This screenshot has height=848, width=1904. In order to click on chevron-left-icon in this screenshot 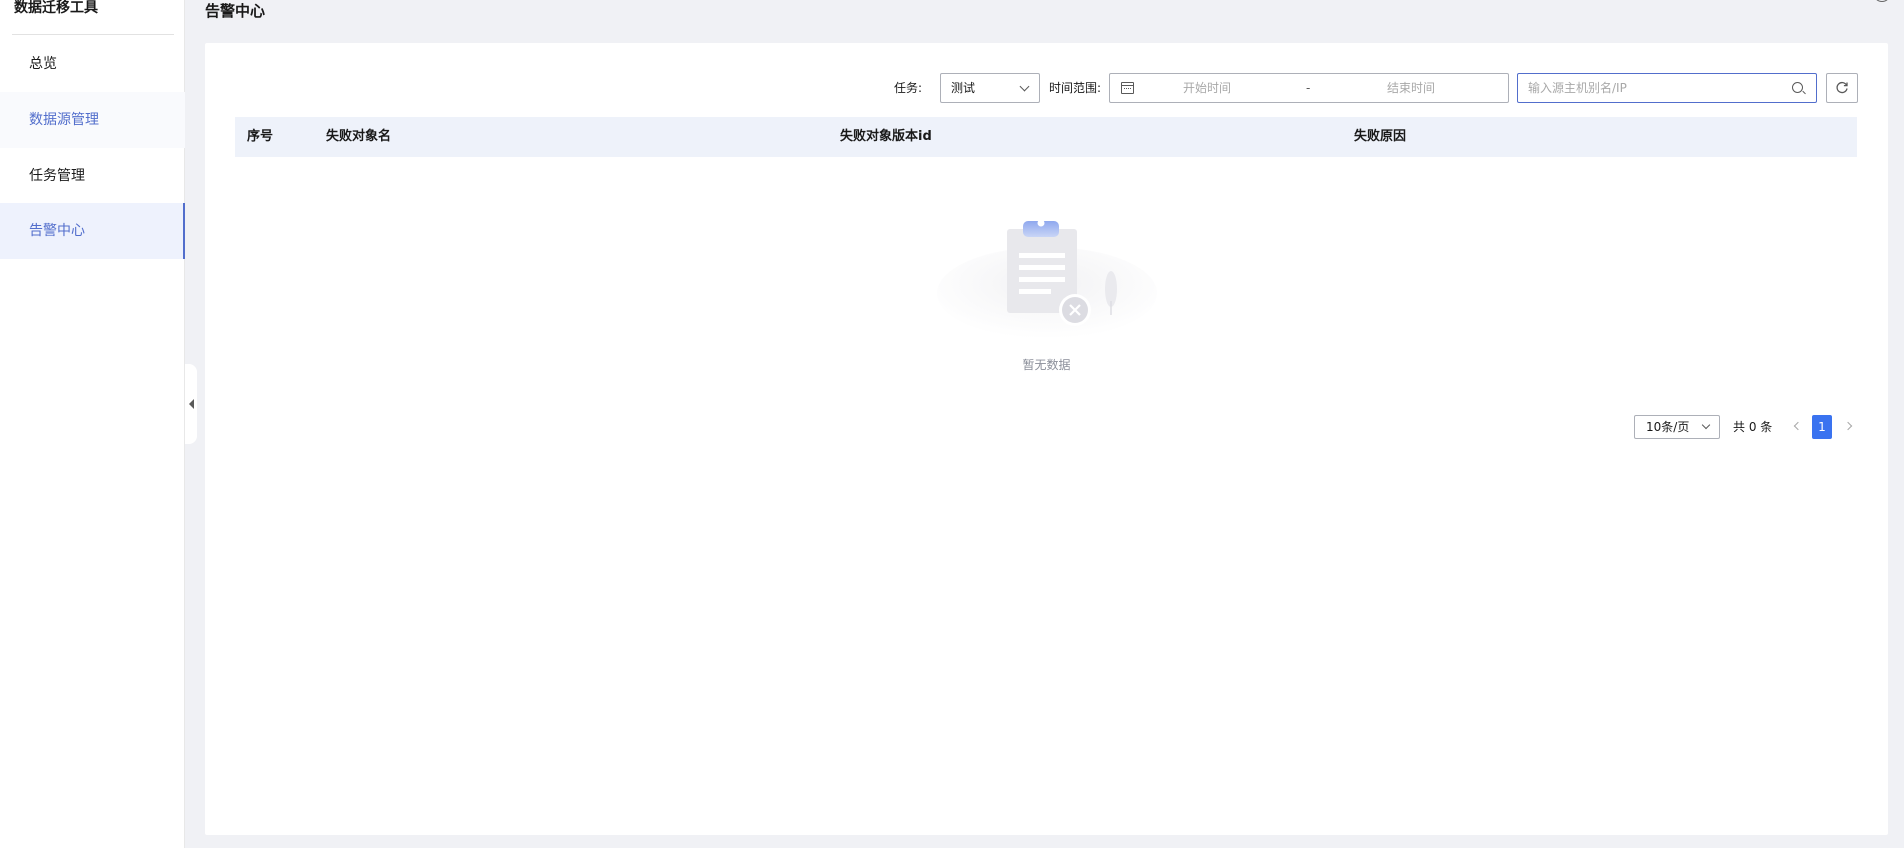, I will do `click(1798, 426)`.